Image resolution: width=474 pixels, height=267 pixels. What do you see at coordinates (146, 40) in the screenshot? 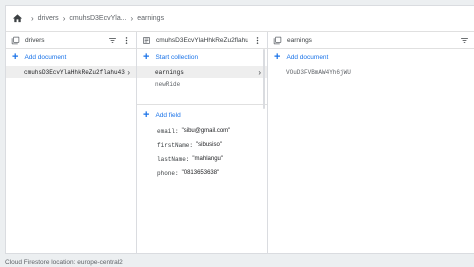
I see `document-icon` at bounding box center [146, 40].